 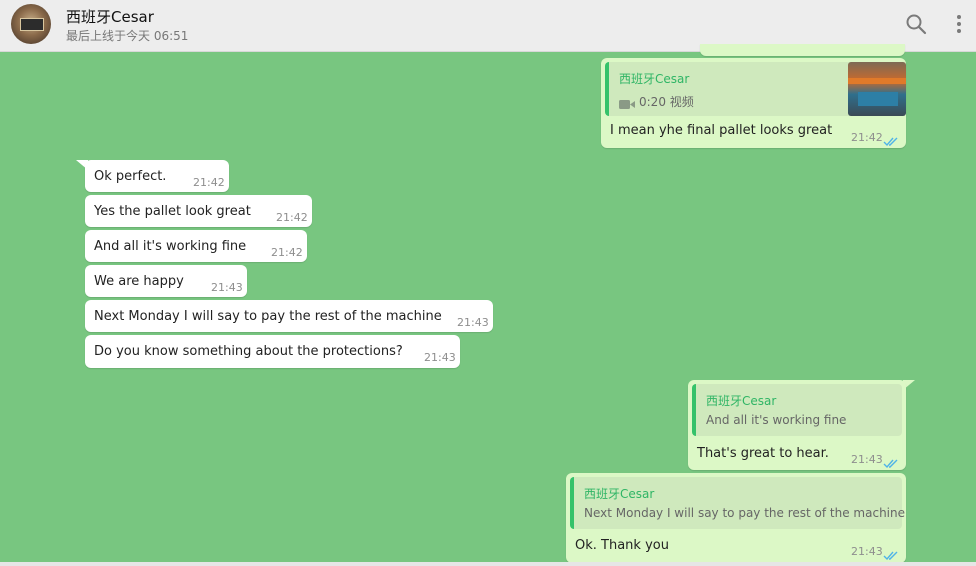 I want to click on incoming-message: Yes the pallet look great 21:42, so click(x=198, y=211).